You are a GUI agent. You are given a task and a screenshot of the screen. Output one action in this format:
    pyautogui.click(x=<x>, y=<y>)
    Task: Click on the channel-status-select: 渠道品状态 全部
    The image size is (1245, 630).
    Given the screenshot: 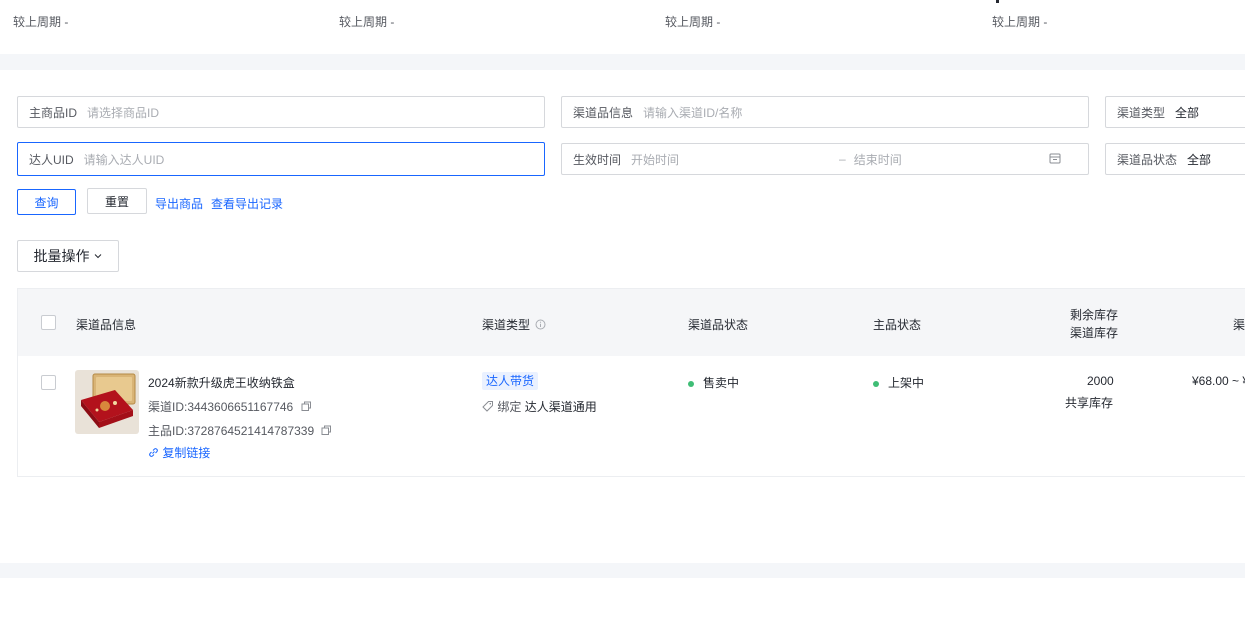 What is the action you would take?
    pyautogui.click(x=1175, y=159)
    